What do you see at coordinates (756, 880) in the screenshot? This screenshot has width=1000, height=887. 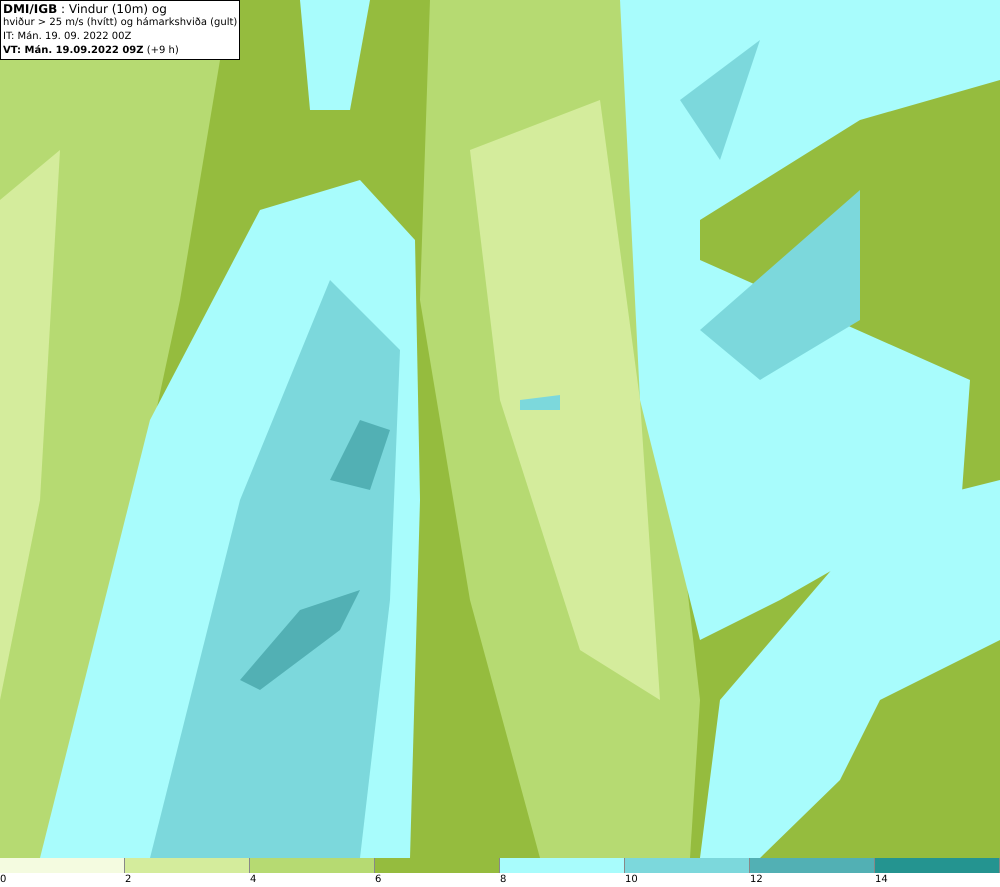 I see `legend-label: 12` at bounding box center [756, 880].